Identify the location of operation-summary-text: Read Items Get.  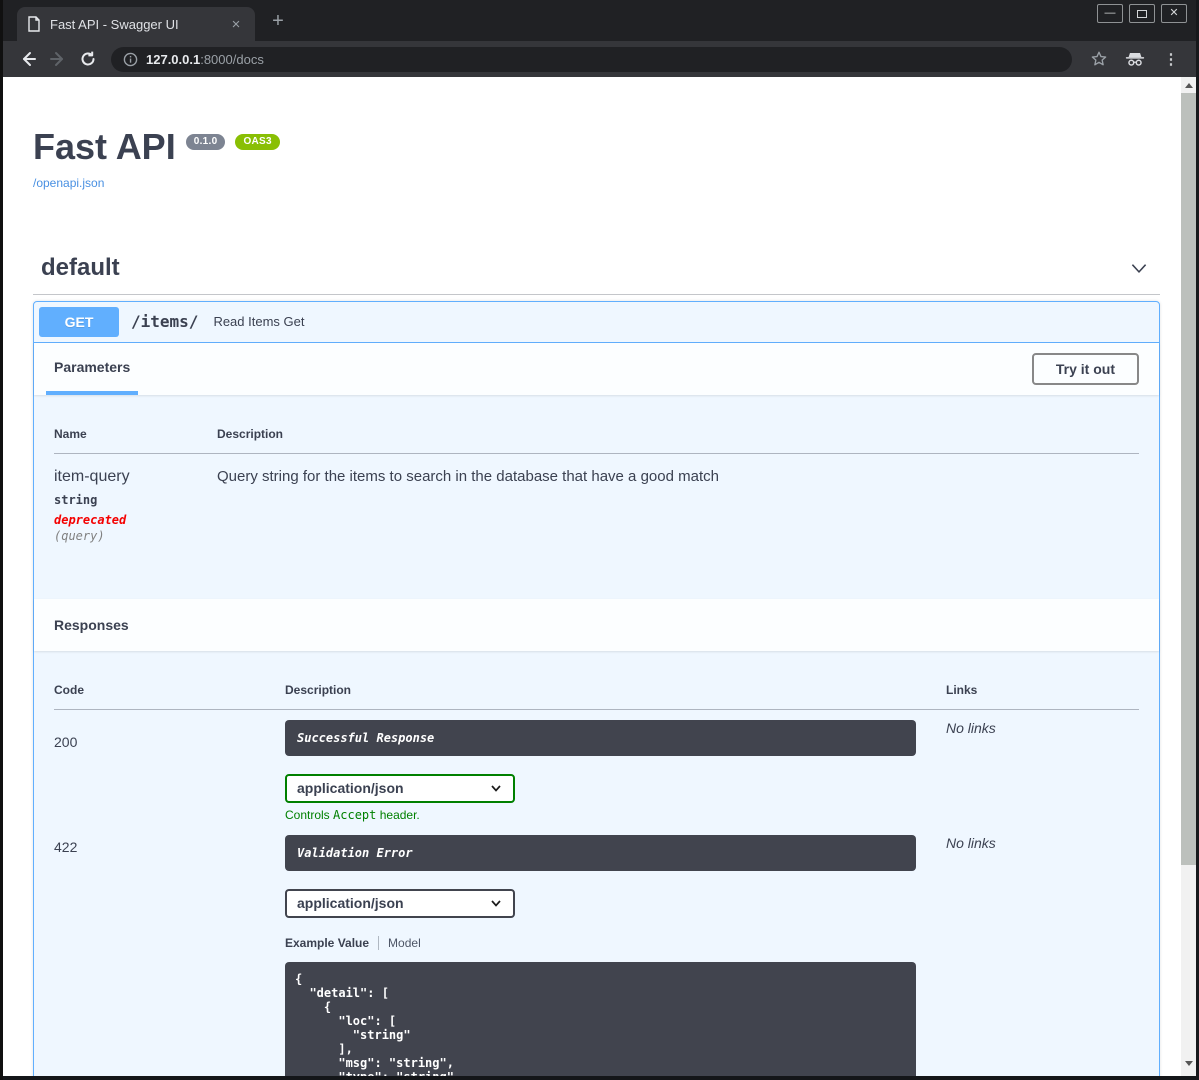
(259, 322).